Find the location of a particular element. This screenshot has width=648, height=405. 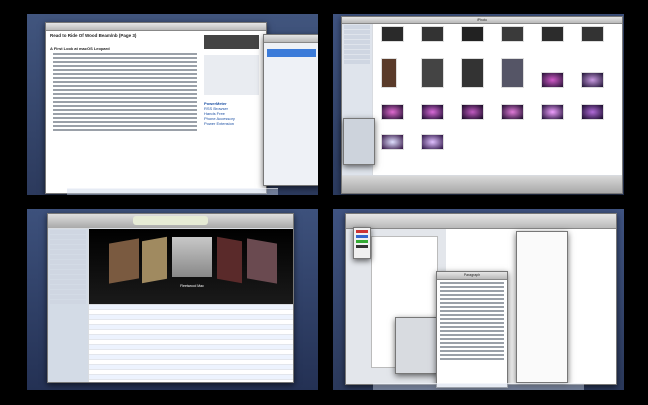

iphoto-bottom-toolbar is located at coordinates (482, 184).